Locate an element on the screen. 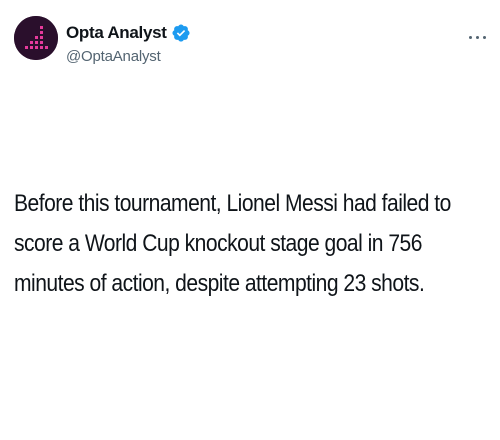 The height and width of the screenshot is (440, 500). user-handle: @OptaAnalyst is located at coordinates (128, 56).